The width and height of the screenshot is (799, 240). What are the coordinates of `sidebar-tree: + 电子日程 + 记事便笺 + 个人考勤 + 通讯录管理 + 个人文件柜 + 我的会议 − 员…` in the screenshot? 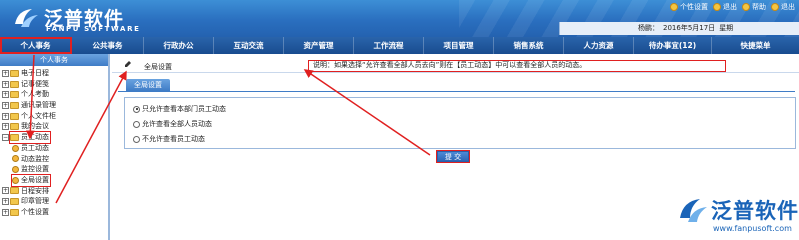 It's located at (54, 142).